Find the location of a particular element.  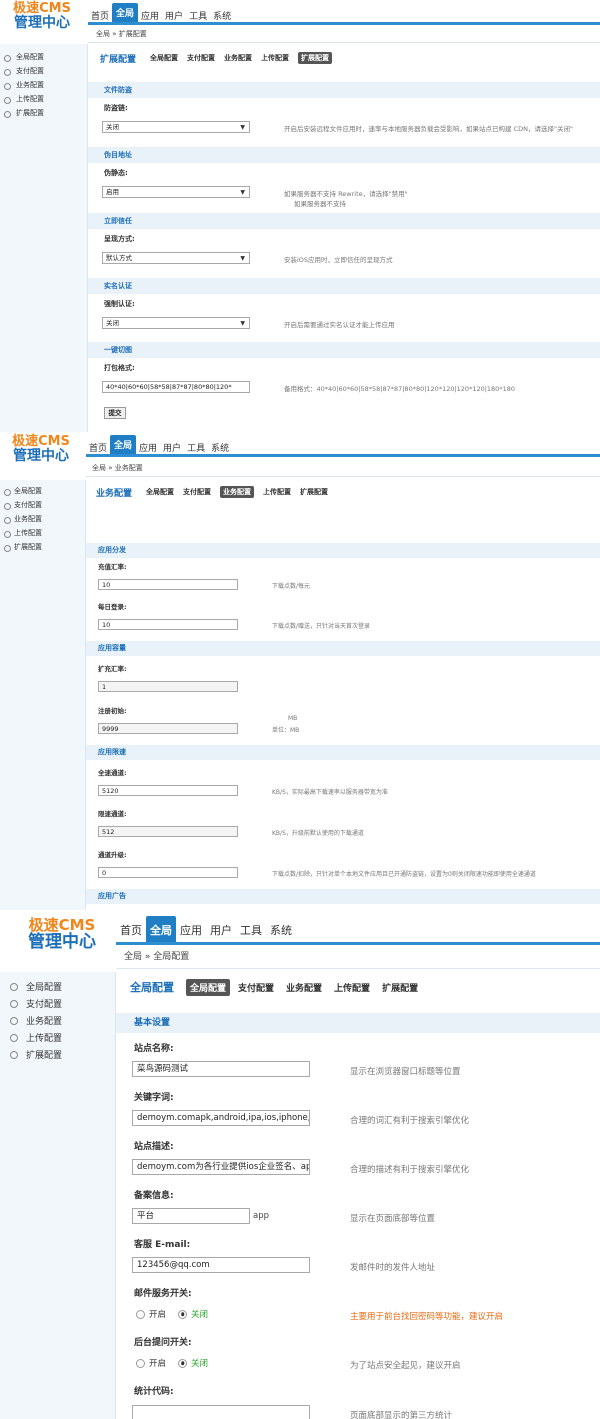

top-nav: 首页 全局 应用 用户 工具 系统 is located at coordinates (161, 12).